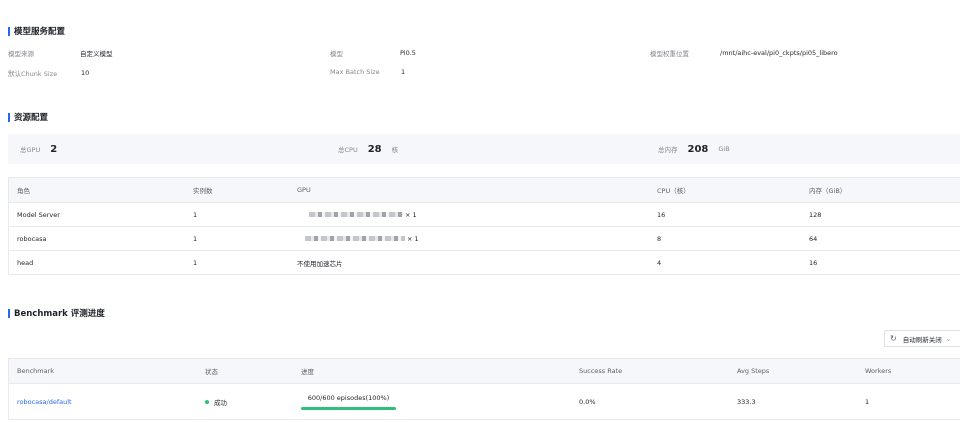 Image resolution: width=960 pixels, height=422 pixels. What do you see at coordinates (304, 190) in the screenshot?
I see `column-header-gpu: GPU` at bounding box center [304, 190].